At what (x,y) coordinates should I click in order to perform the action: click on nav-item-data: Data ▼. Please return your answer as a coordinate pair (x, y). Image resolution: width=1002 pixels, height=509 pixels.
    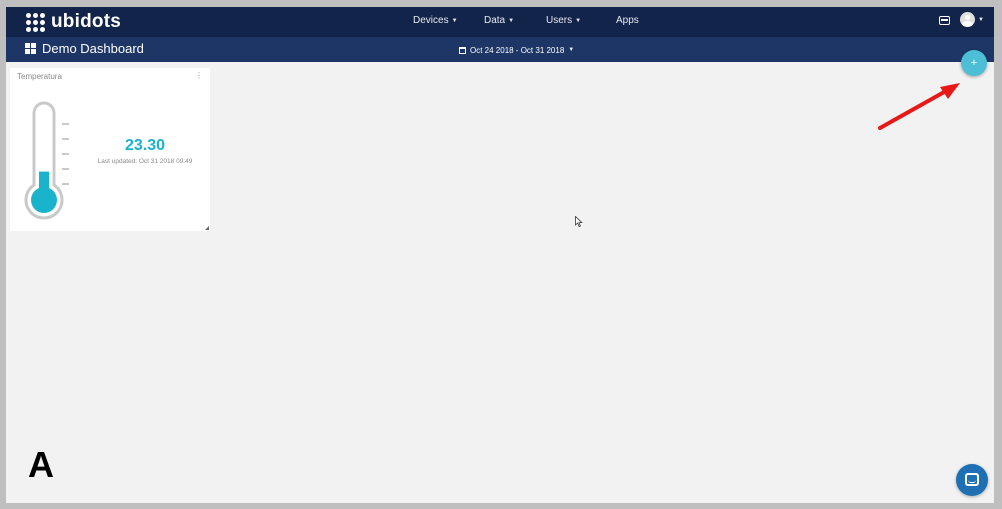
    Looking at the image, I should click on (499, 20).